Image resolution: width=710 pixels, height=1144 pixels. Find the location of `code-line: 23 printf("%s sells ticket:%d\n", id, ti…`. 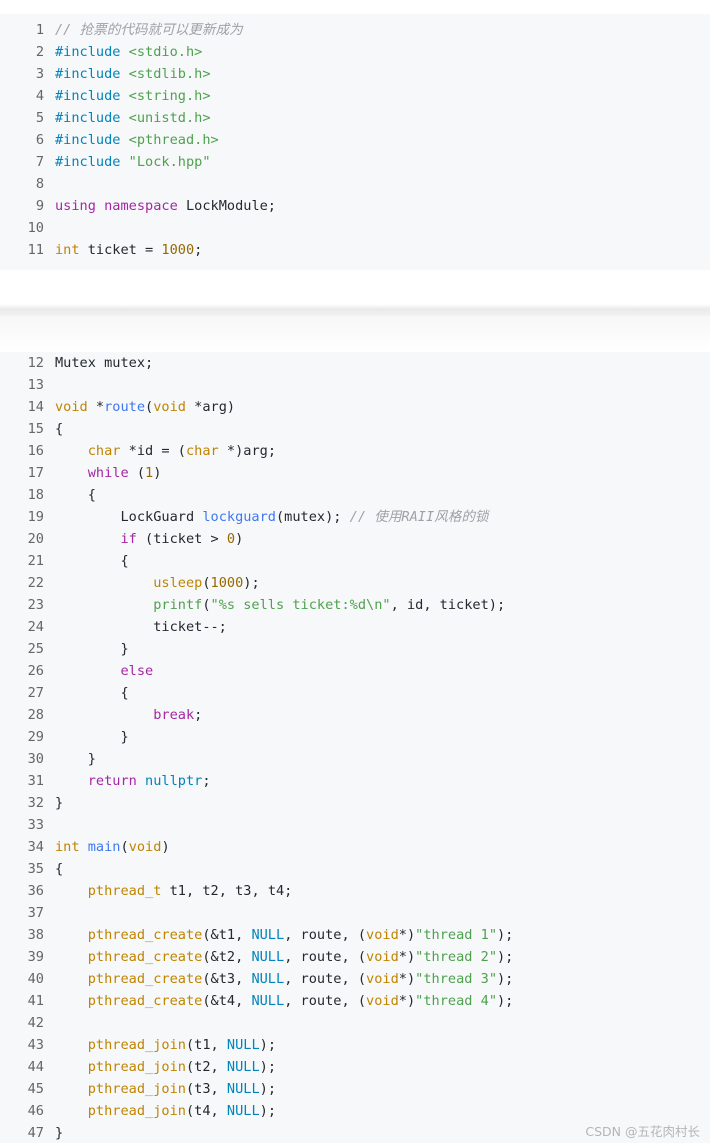

code-line: 23 printf("%s sells ticket:%d\n", id, ti… is located at coordinates (253, 605).